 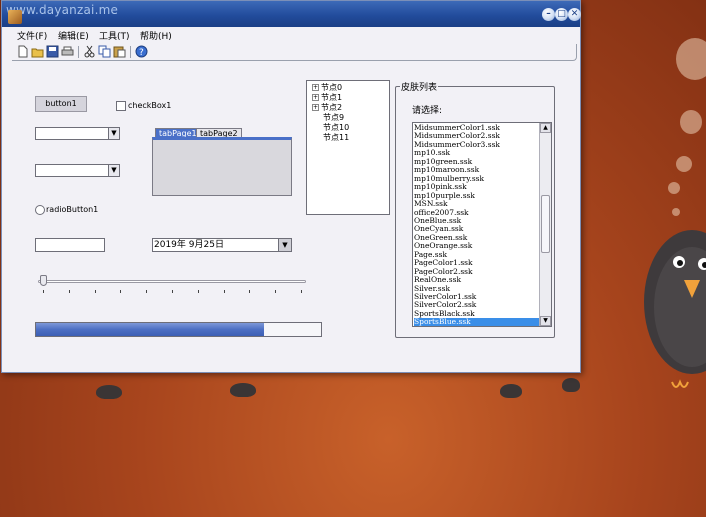 I want to click on maximize-button: □, so click(x=561, y=14).